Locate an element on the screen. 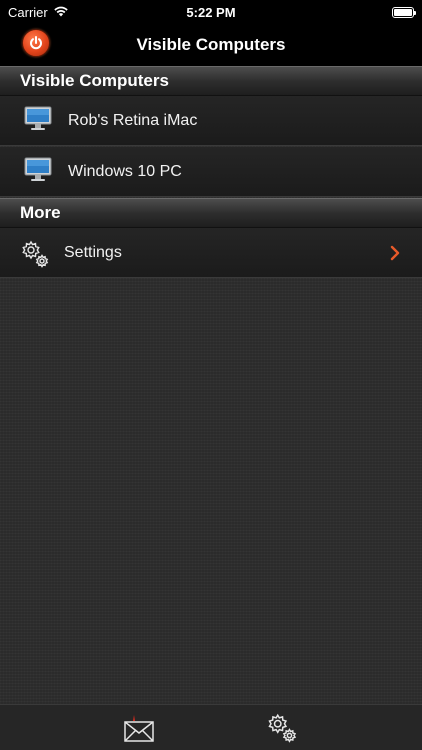 The height and width of the screenshot is (750, 422). power-icon is located at coordinates (36, 43).